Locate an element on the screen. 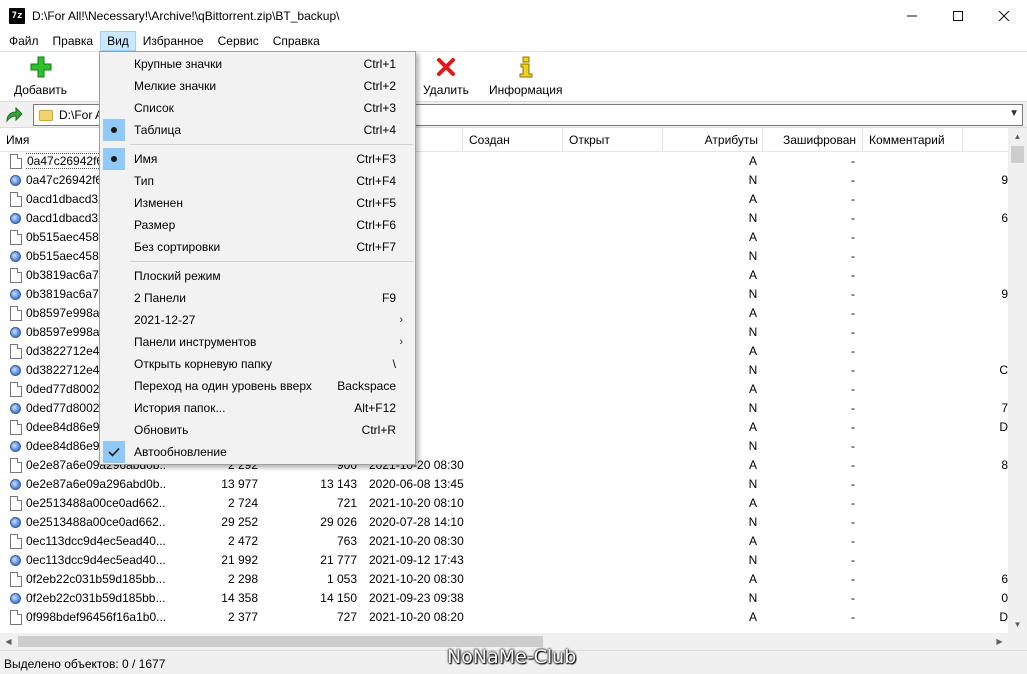 The width and height of the screenshot is (1027, 674). row-size: 2 298 is located at coordinates (242, 579).